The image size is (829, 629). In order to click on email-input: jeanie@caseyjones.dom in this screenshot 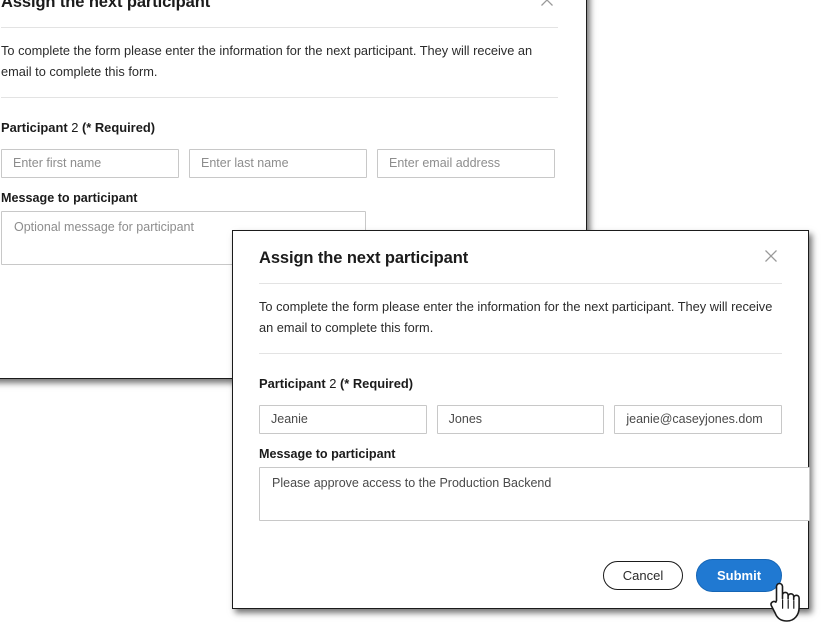, I will do `click(698, 420)`.